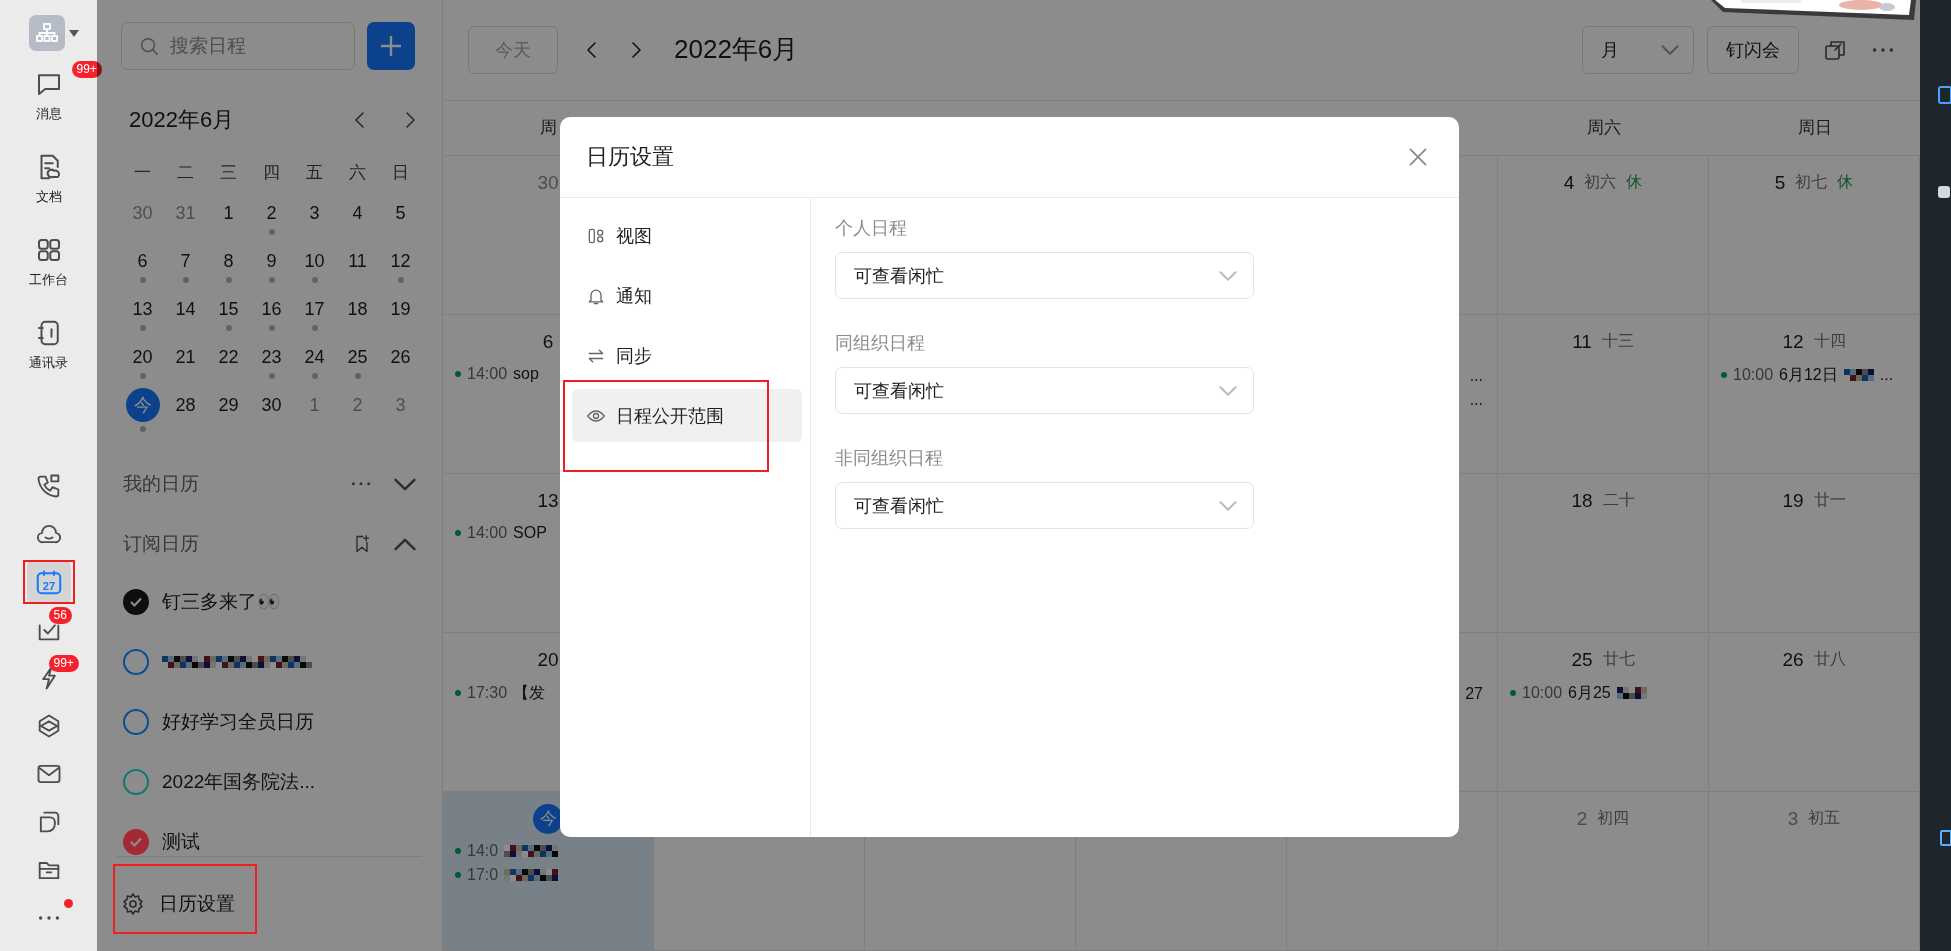 Image resolution: width=1951 pixels, height=951 pixels. I want to click on date-cell: 26, so click(400, 357).